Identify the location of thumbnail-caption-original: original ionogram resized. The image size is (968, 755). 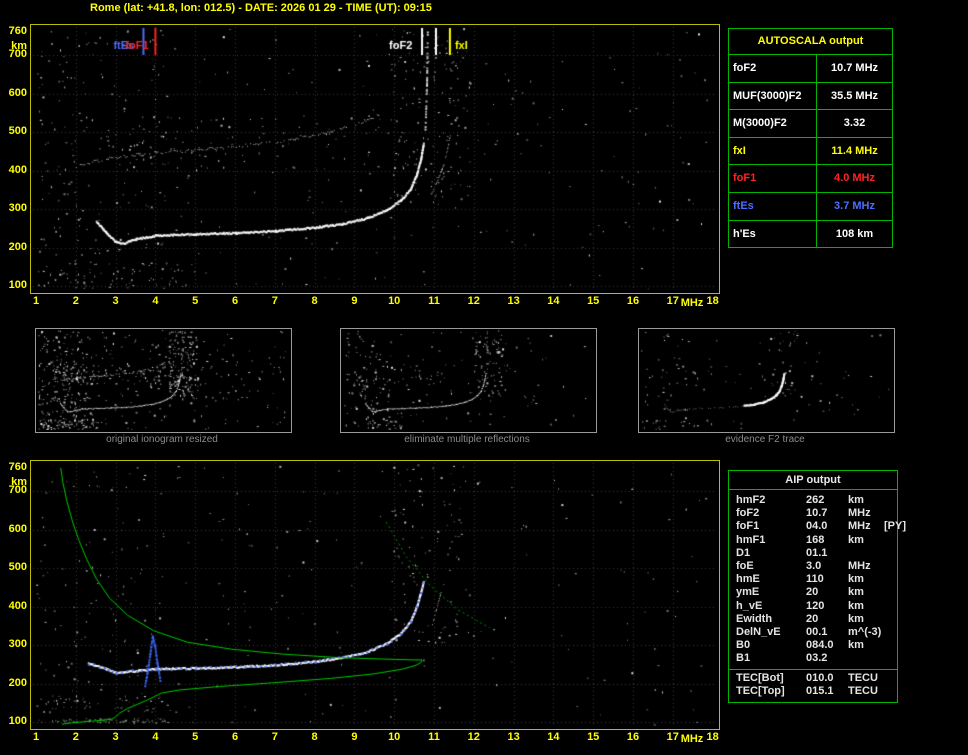
(162, 439).